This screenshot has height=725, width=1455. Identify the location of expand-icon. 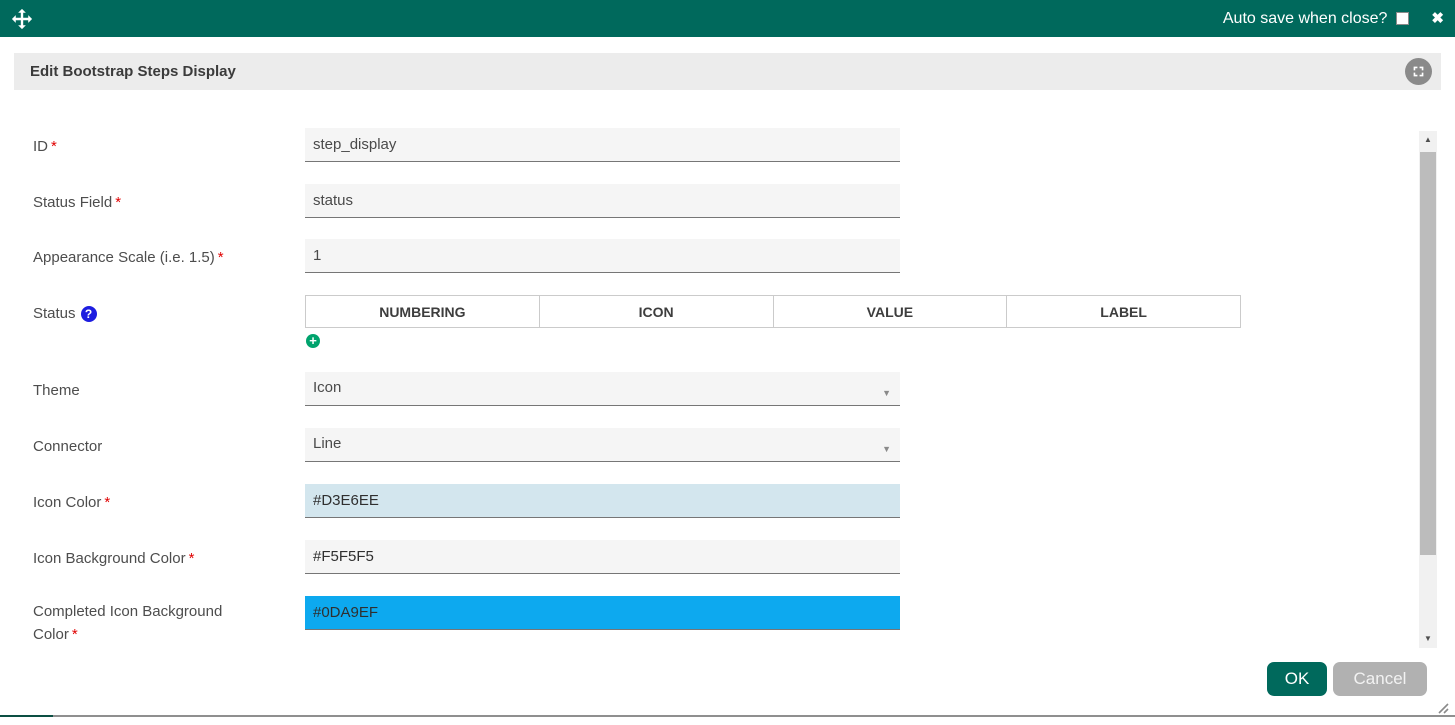
(1418, 71).